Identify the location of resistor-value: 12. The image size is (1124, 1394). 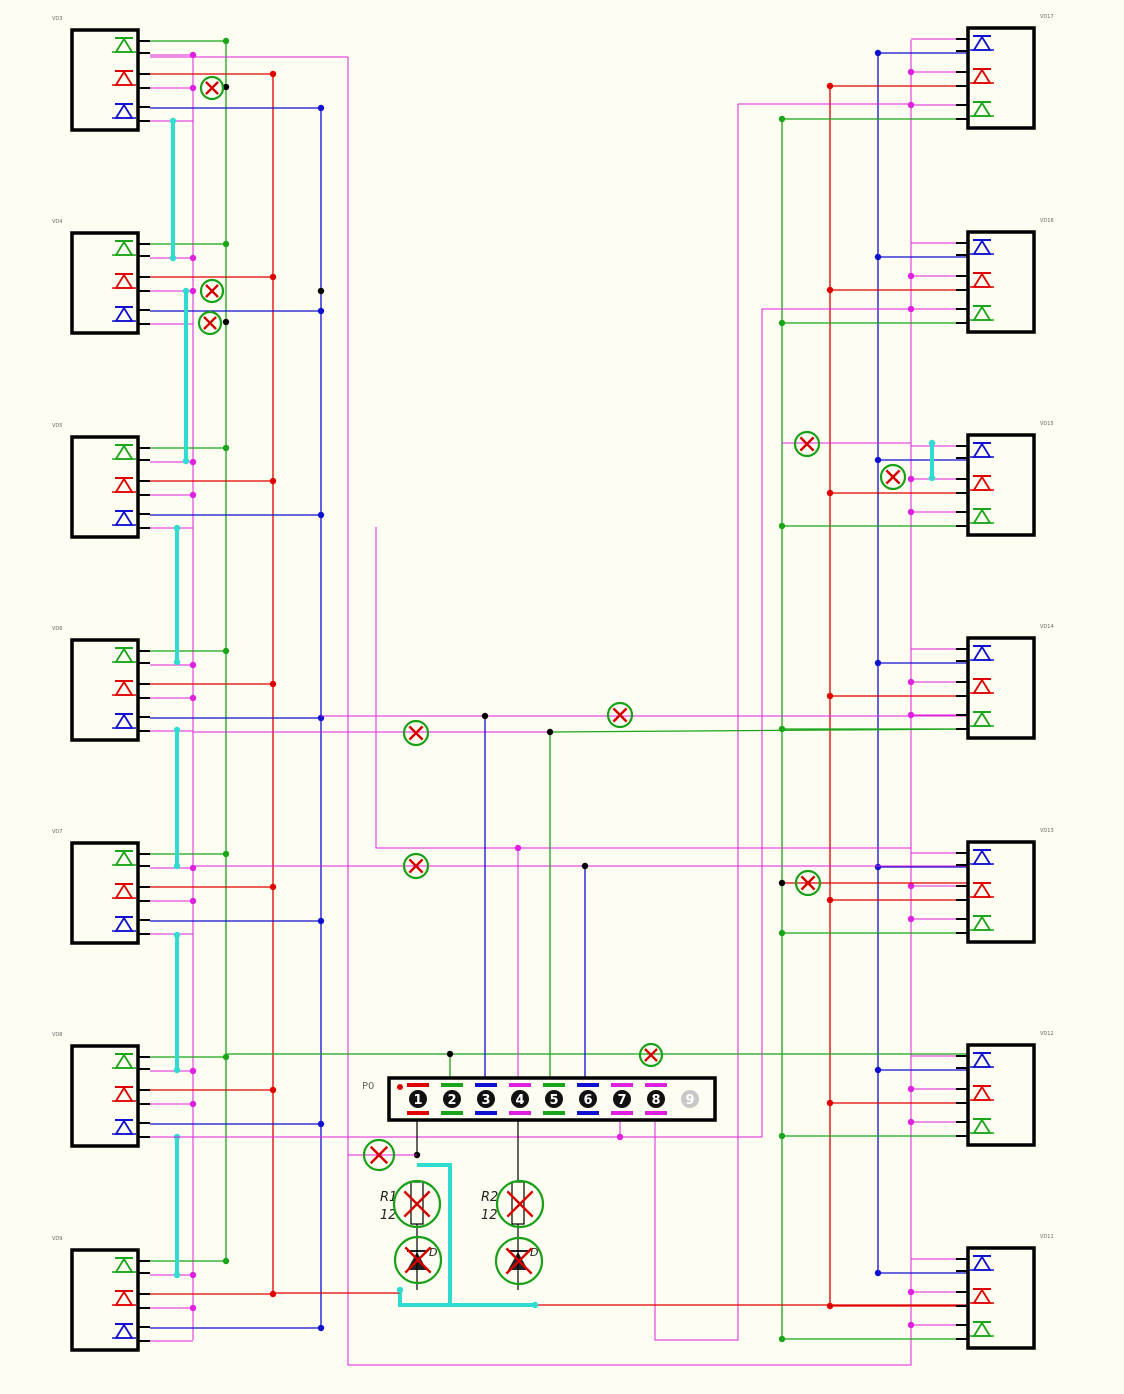
(489, 1215).